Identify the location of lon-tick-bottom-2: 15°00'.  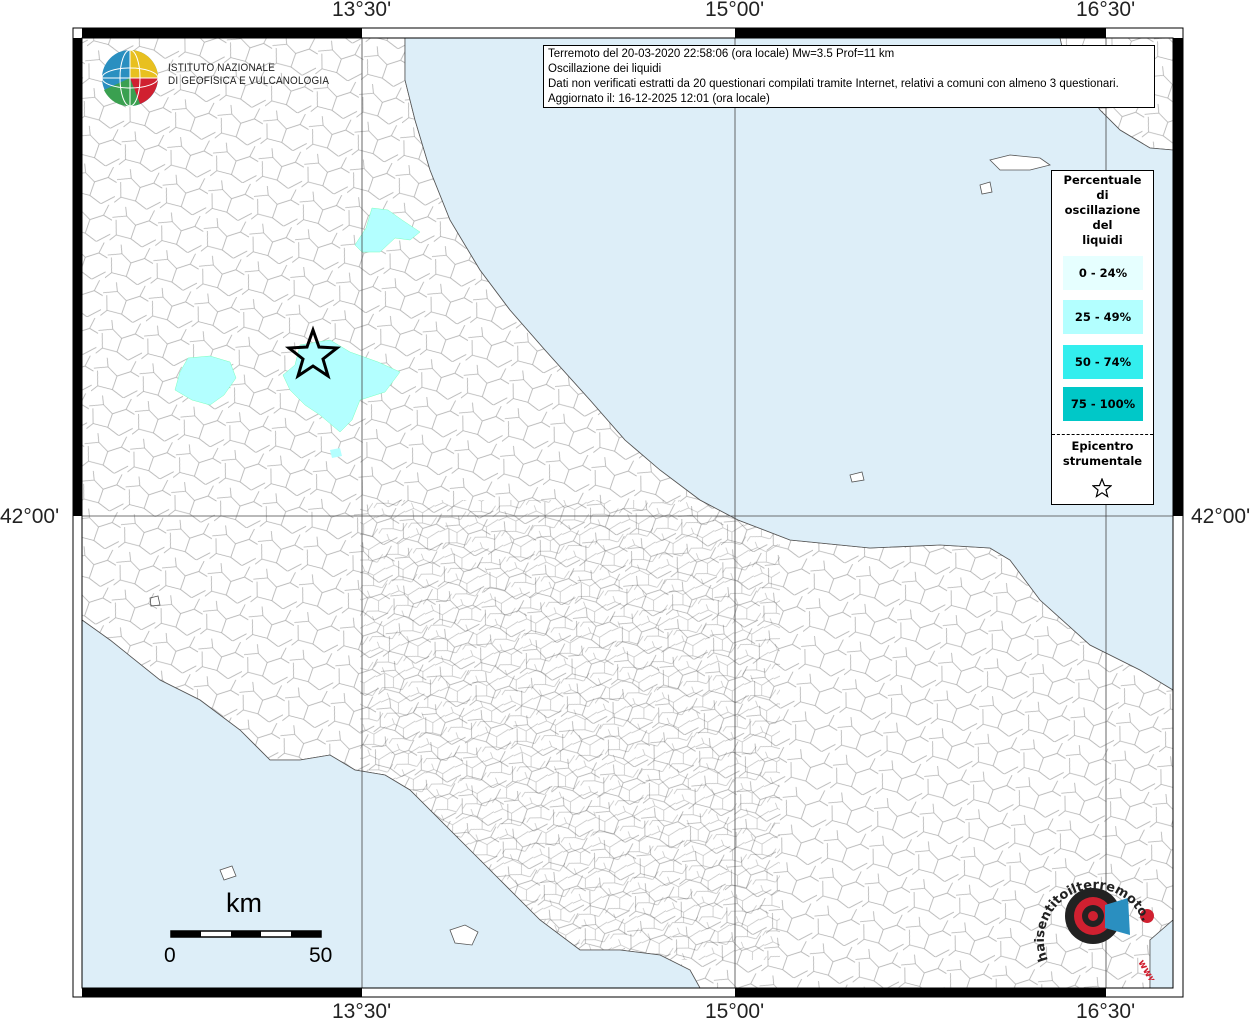
(735, 1011).